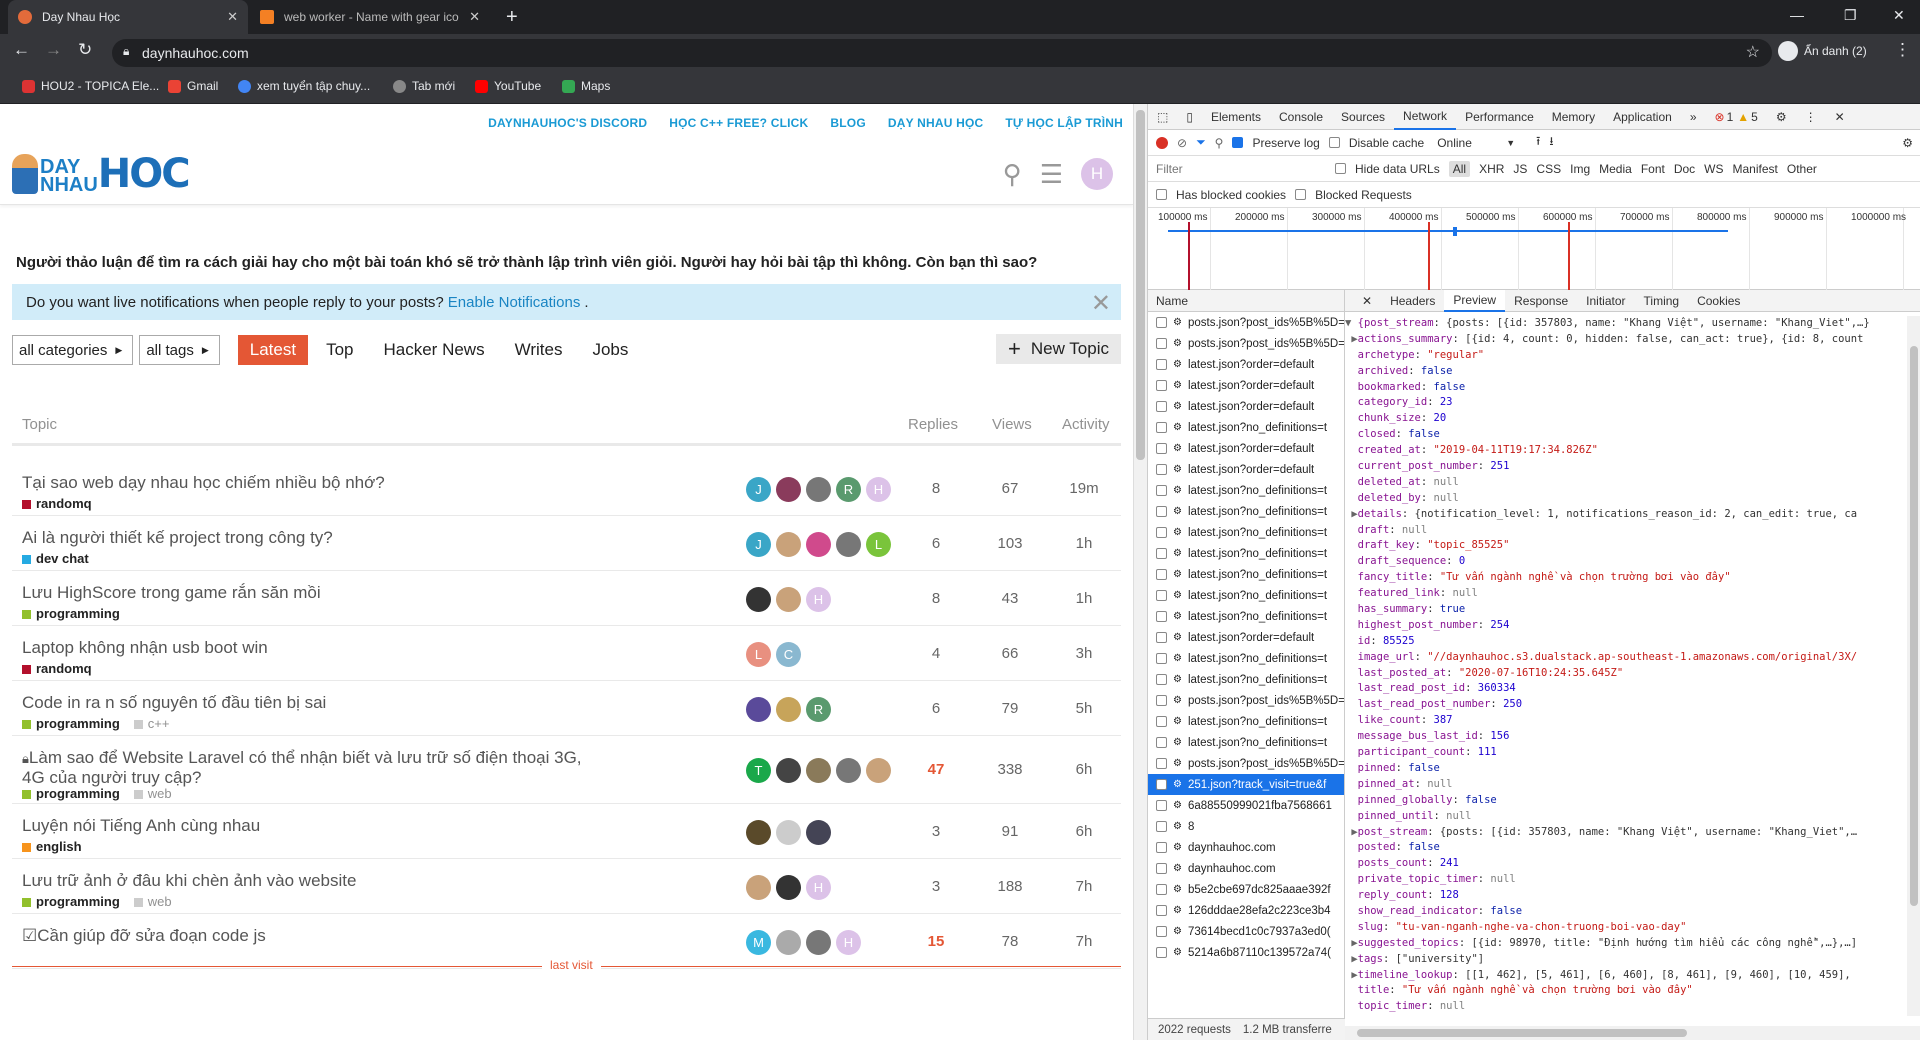  I want to click on json-line: draft_key: "topic_85525", so click(1625, 546).